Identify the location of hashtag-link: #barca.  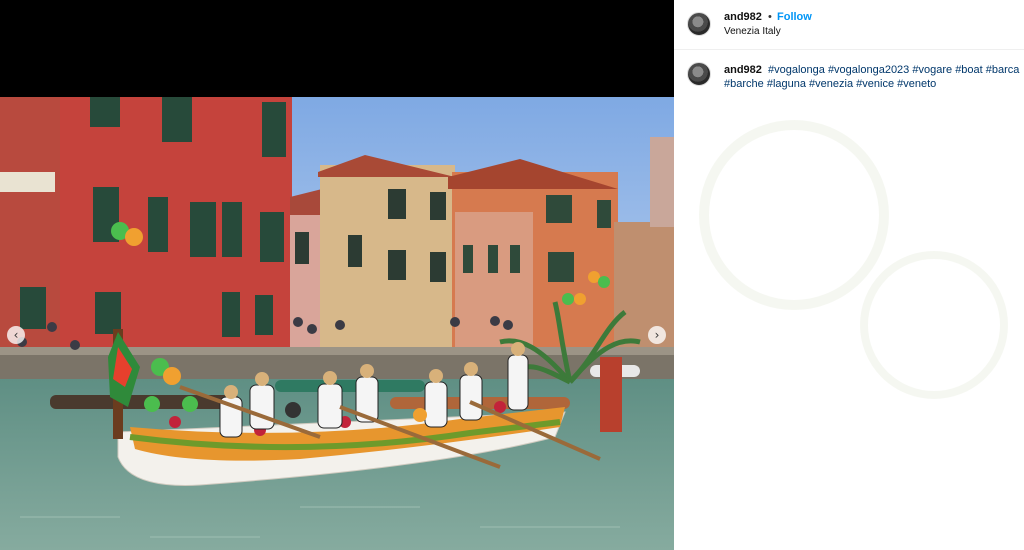
(1003, 70).